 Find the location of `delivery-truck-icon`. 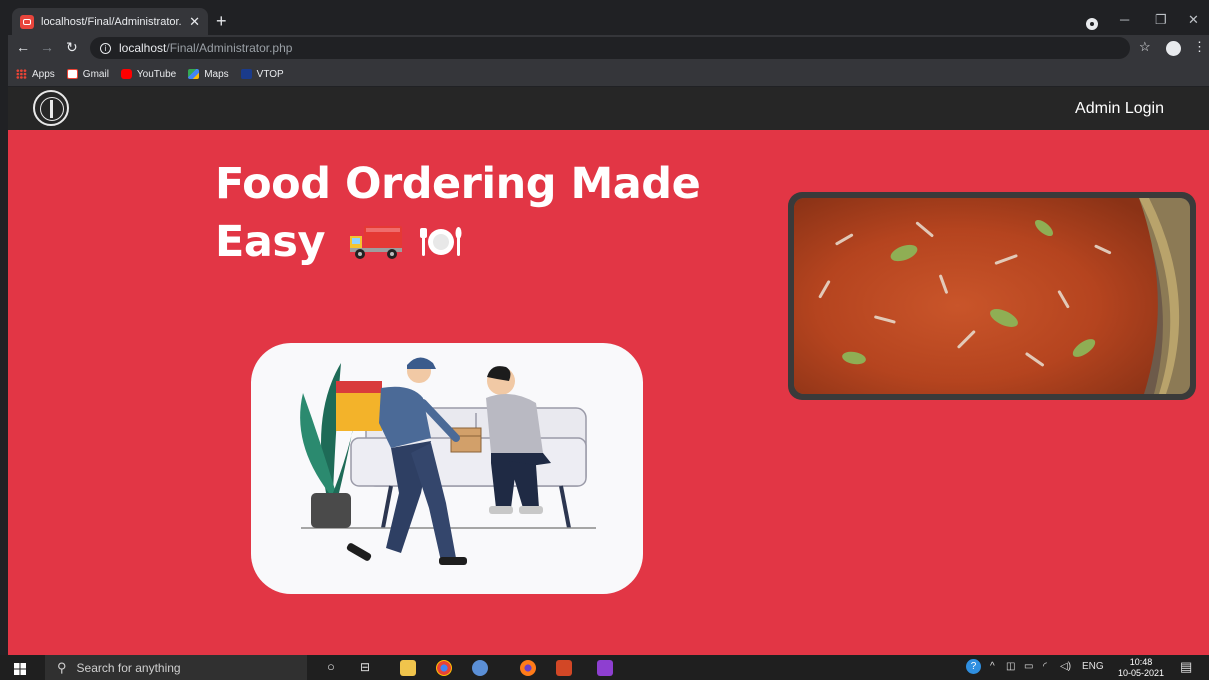

delivery-truck-icon is located at coordinates (377, 238).